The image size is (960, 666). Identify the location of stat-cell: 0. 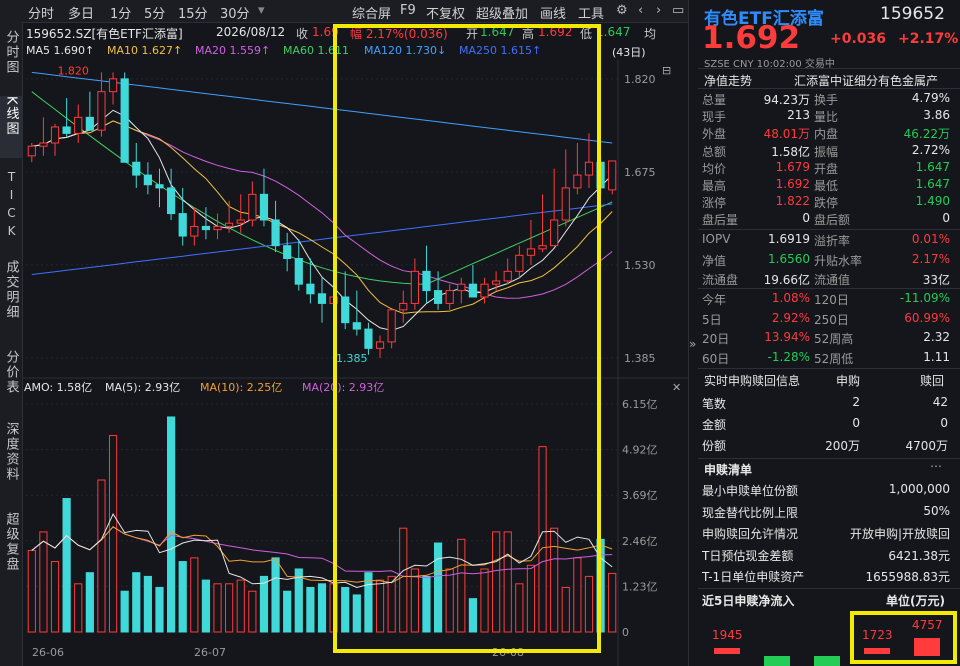
(946, 218).